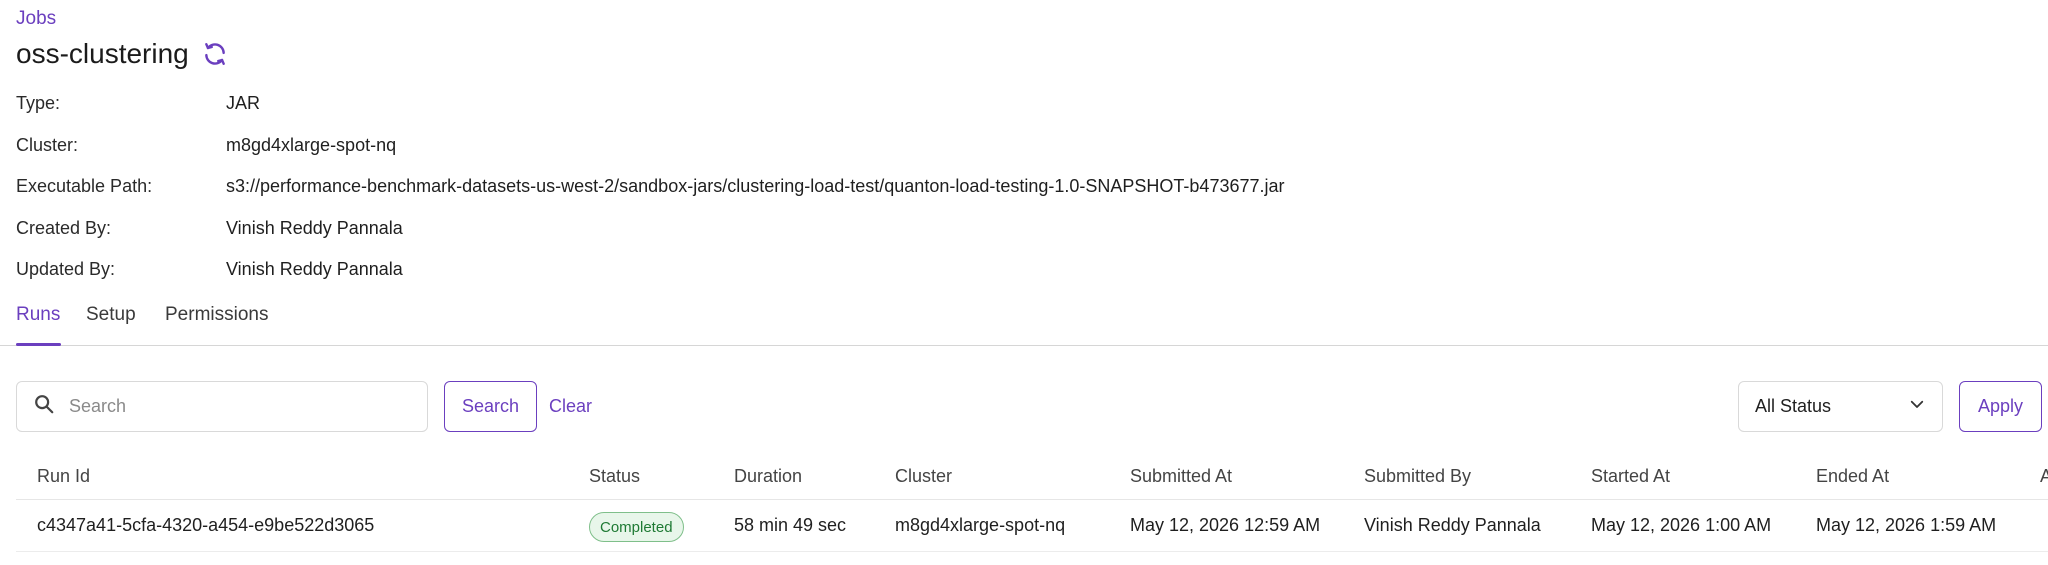  I want to click on status-filter-select: All Status, so click(1840, 406).